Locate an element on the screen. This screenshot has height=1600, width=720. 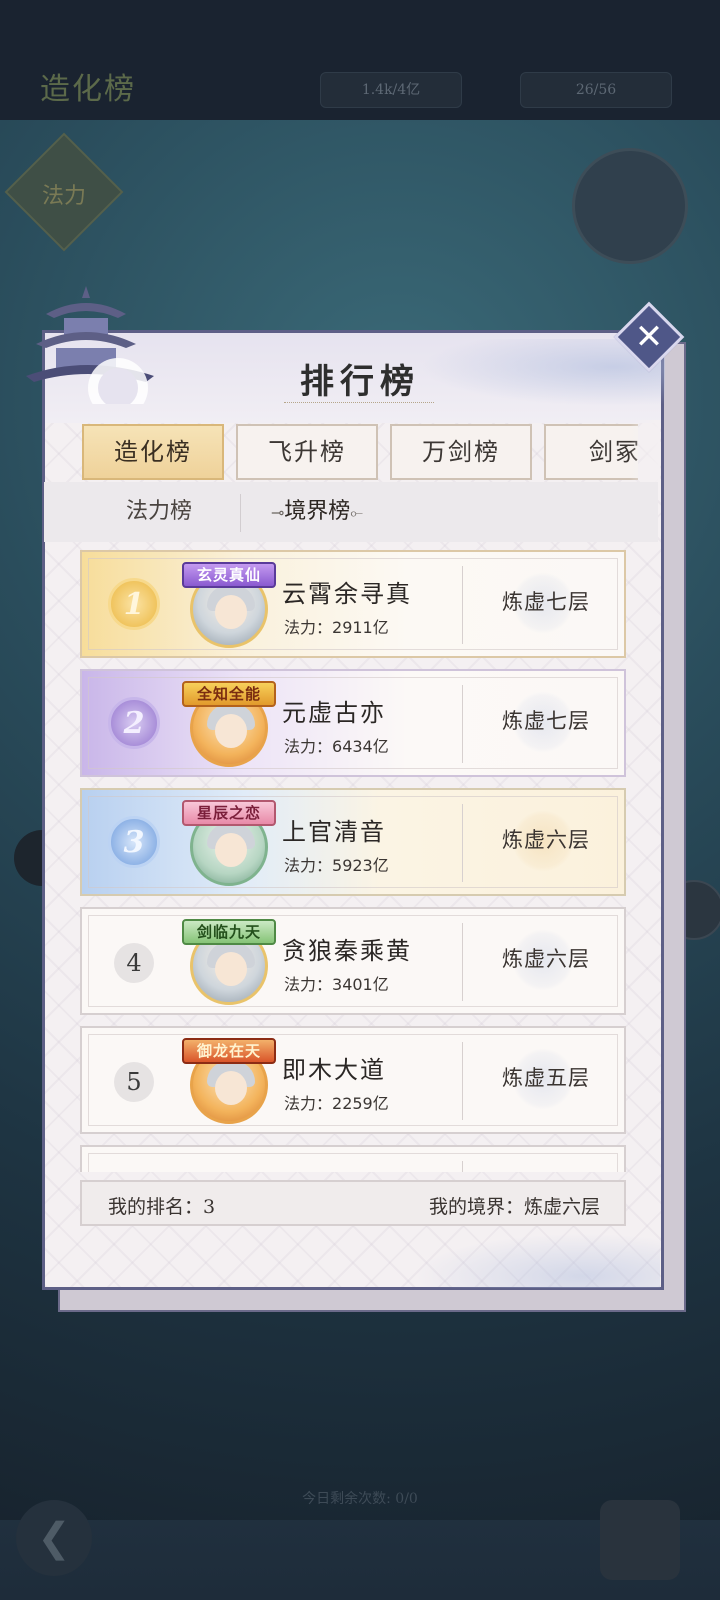
tab-jianzhong: 剑冢 is located at coordinates (591, 452).